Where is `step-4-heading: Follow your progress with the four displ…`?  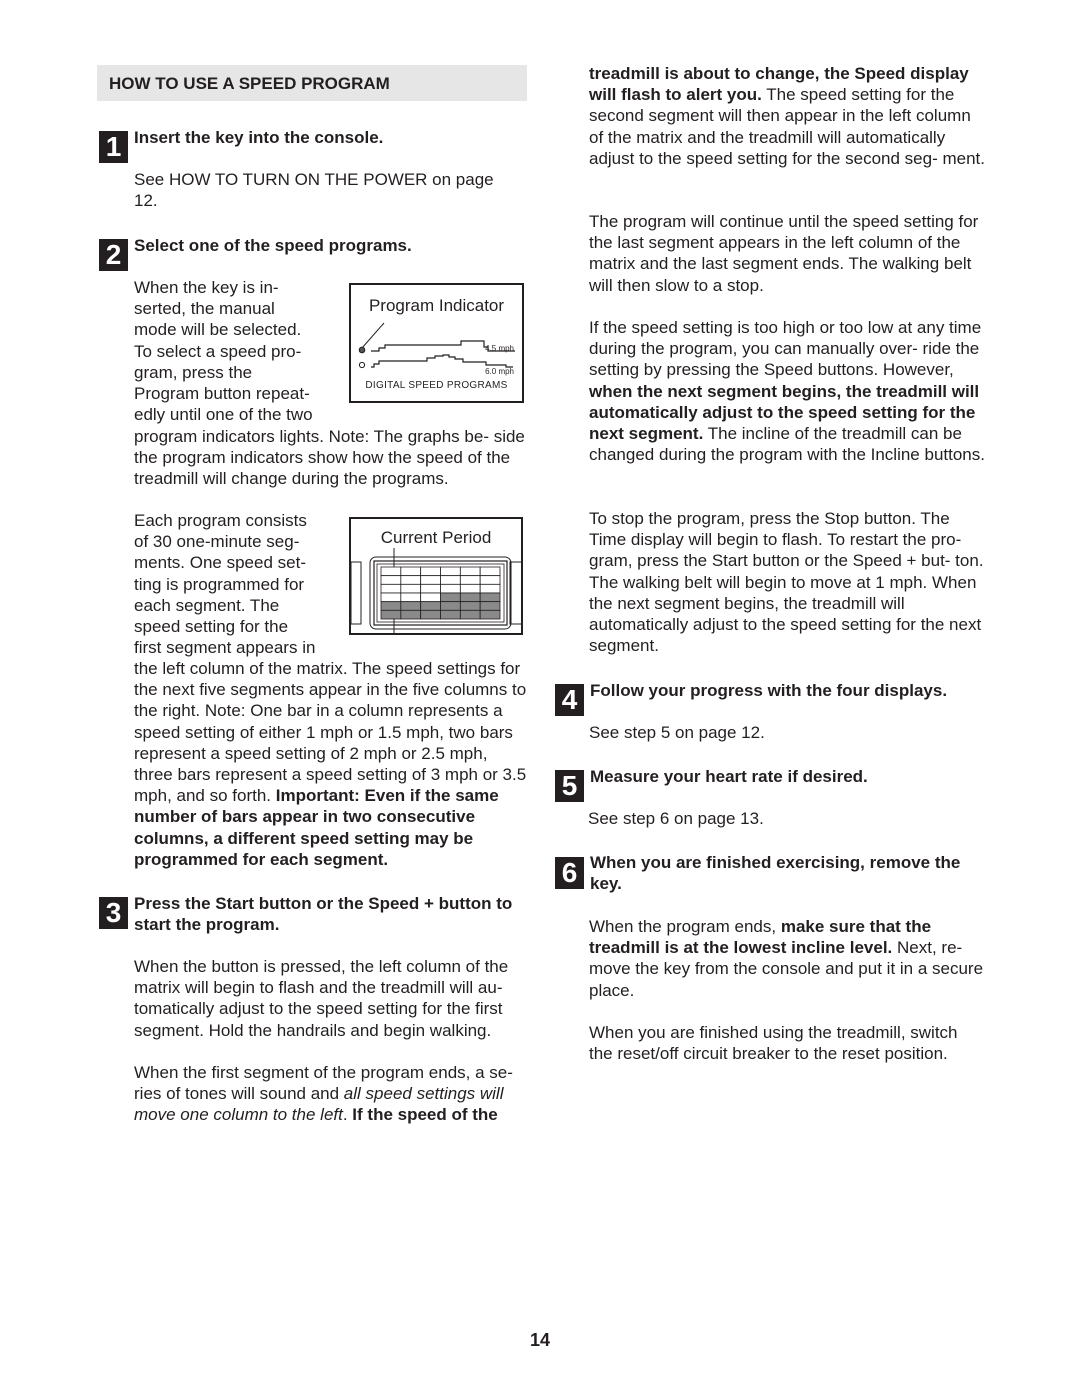
step-4-heading: Follow your progress with the four displ… is located at coordinates (769, 690).